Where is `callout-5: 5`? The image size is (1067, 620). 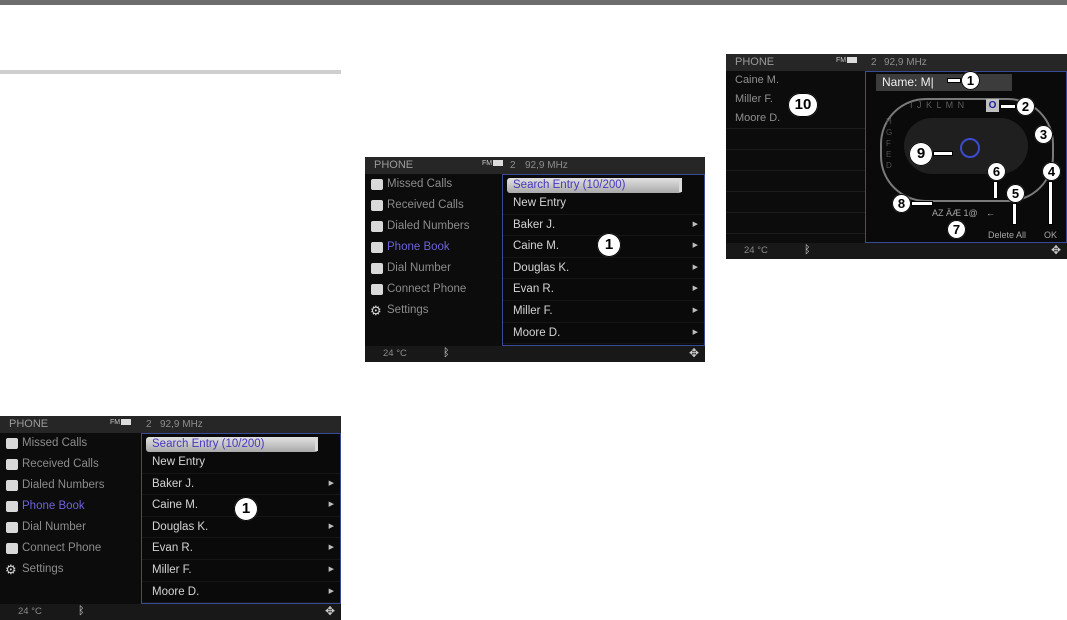 callout-5: 5 is located at coordinates (1015, 193).